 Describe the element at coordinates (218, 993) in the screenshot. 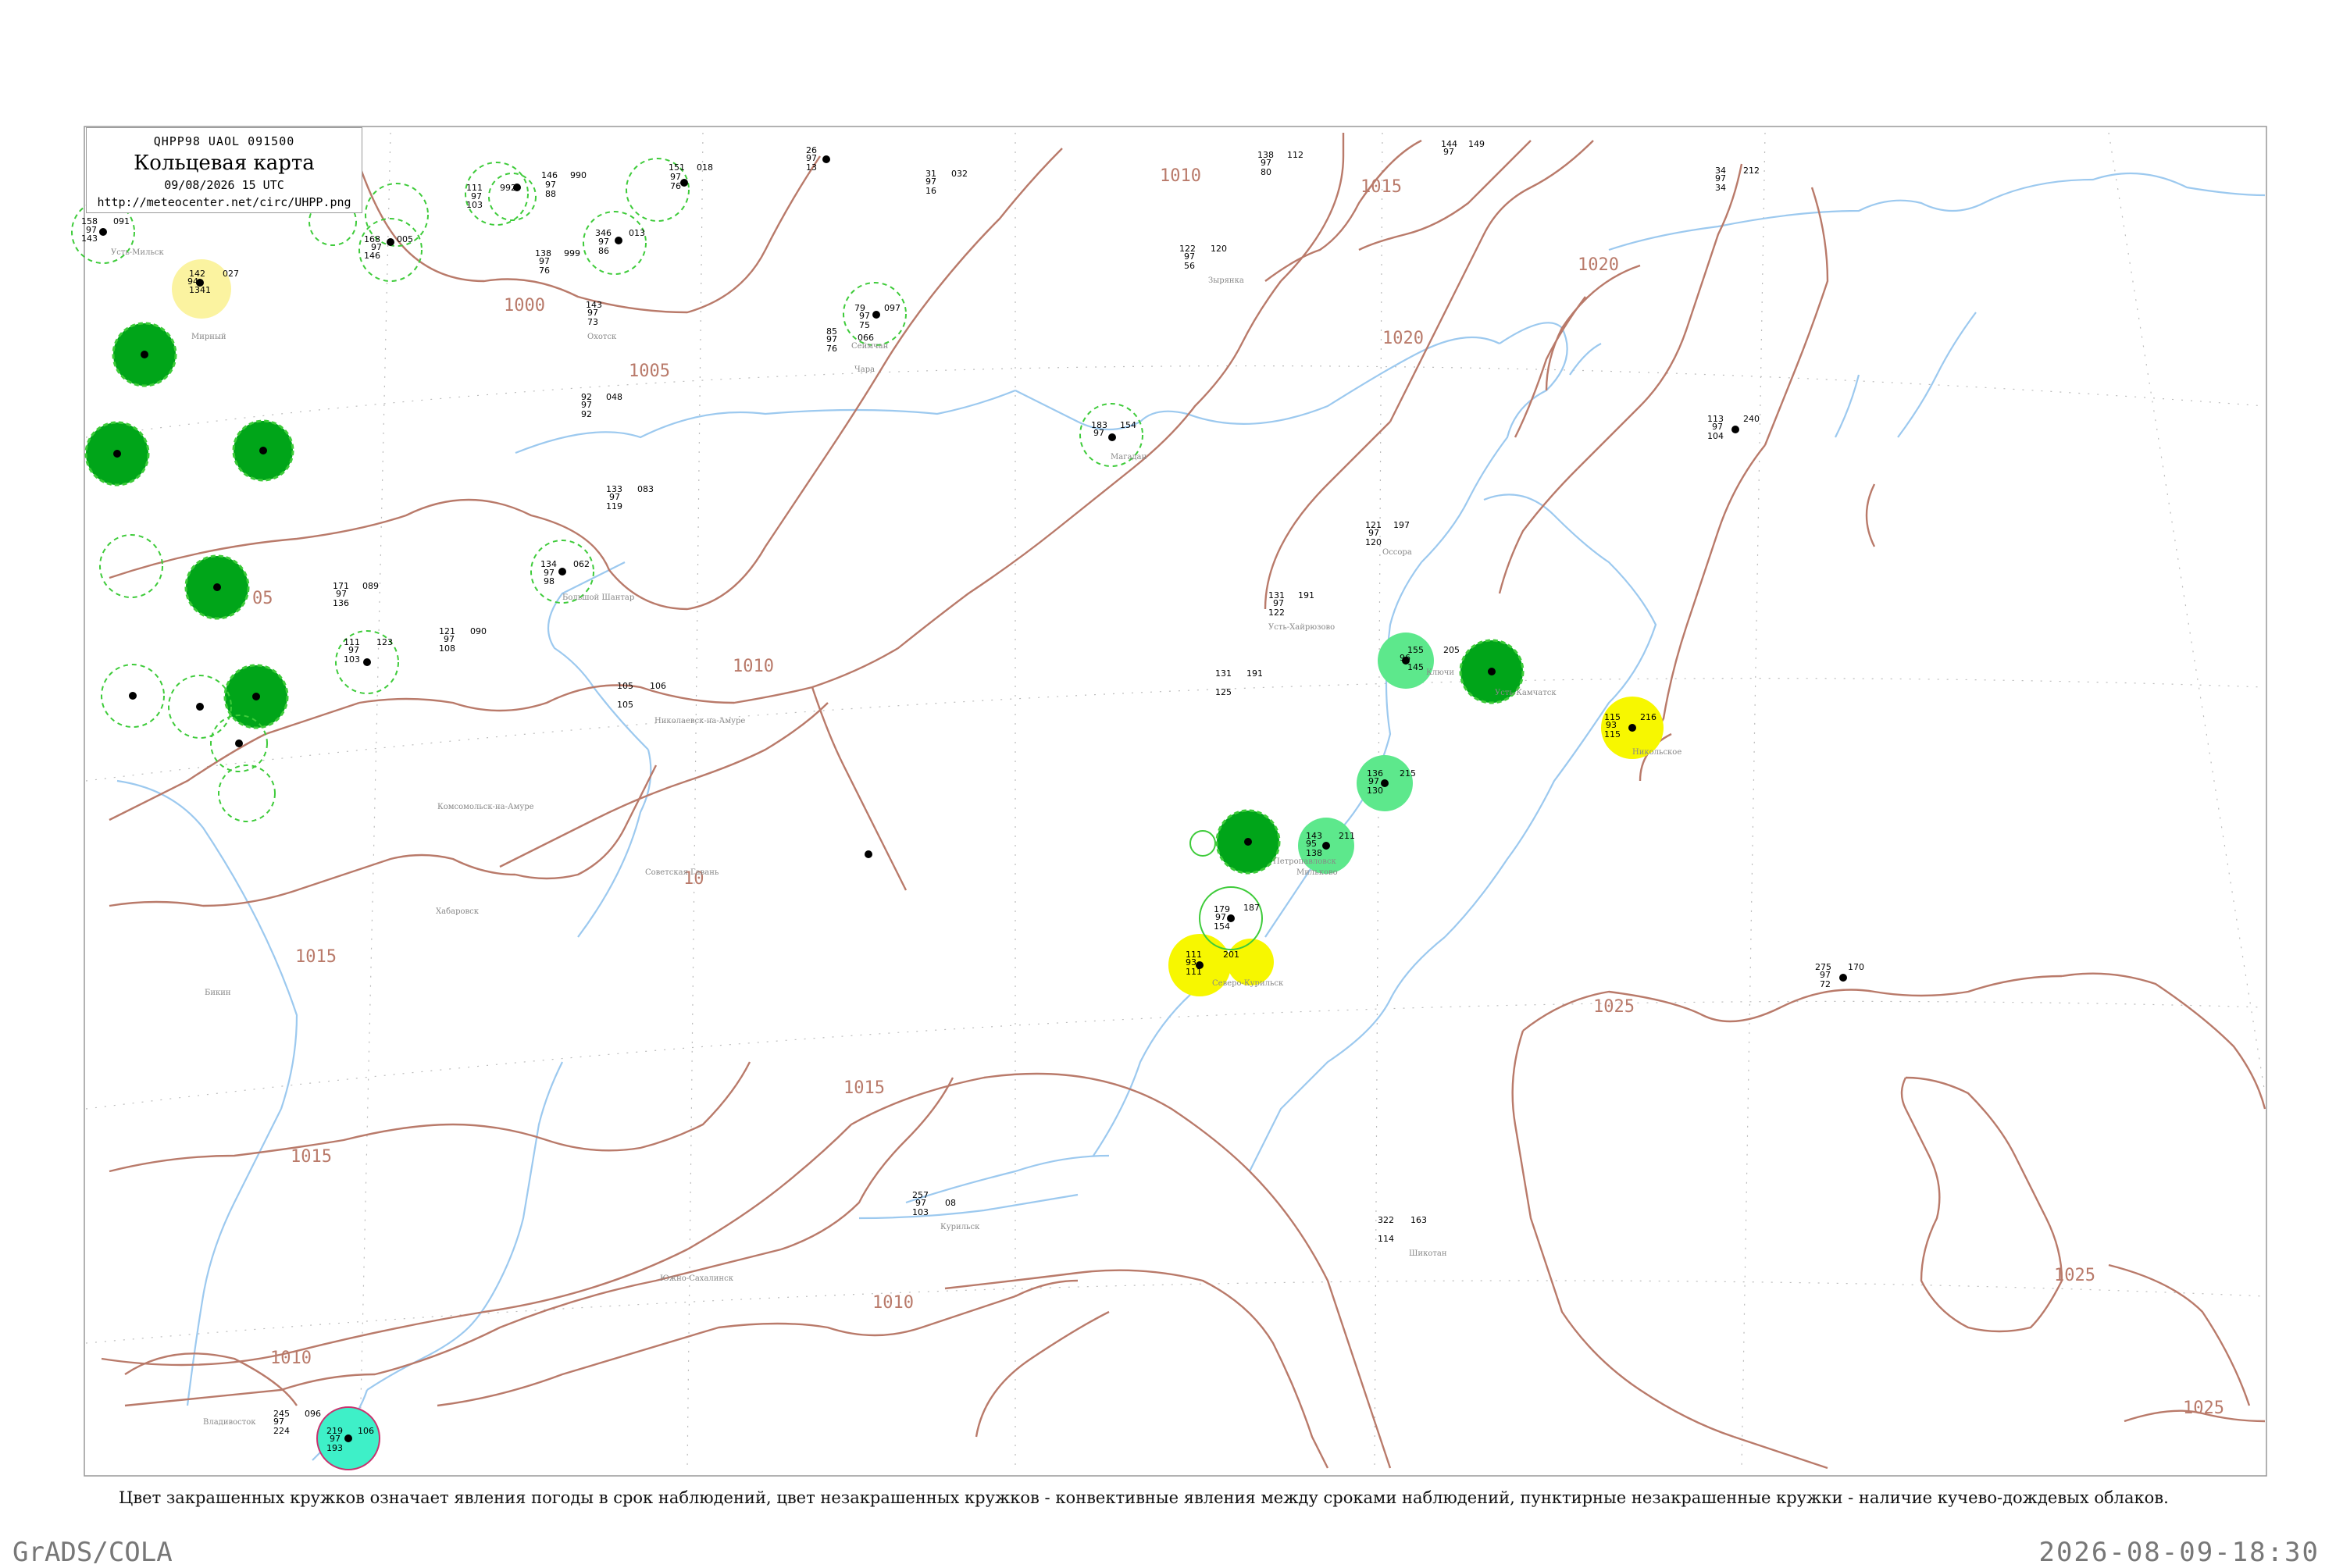

I see `place-name: Бикин` at that location.